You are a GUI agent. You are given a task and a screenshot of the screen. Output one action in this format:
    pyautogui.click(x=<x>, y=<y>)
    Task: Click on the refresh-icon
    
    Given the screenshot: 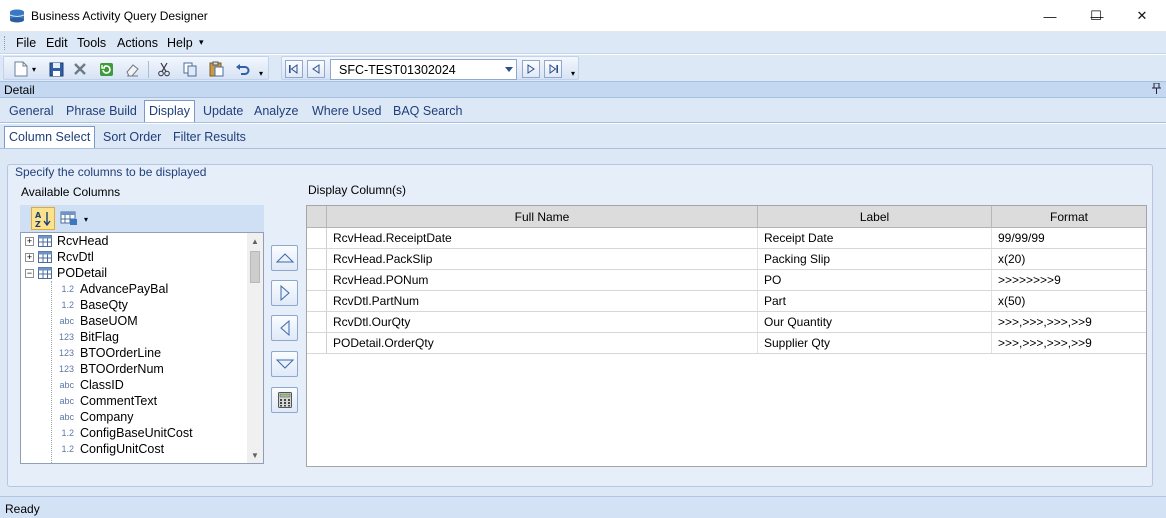 What is the action you would take?
    pyautogui.click(x=106, y=69)
    